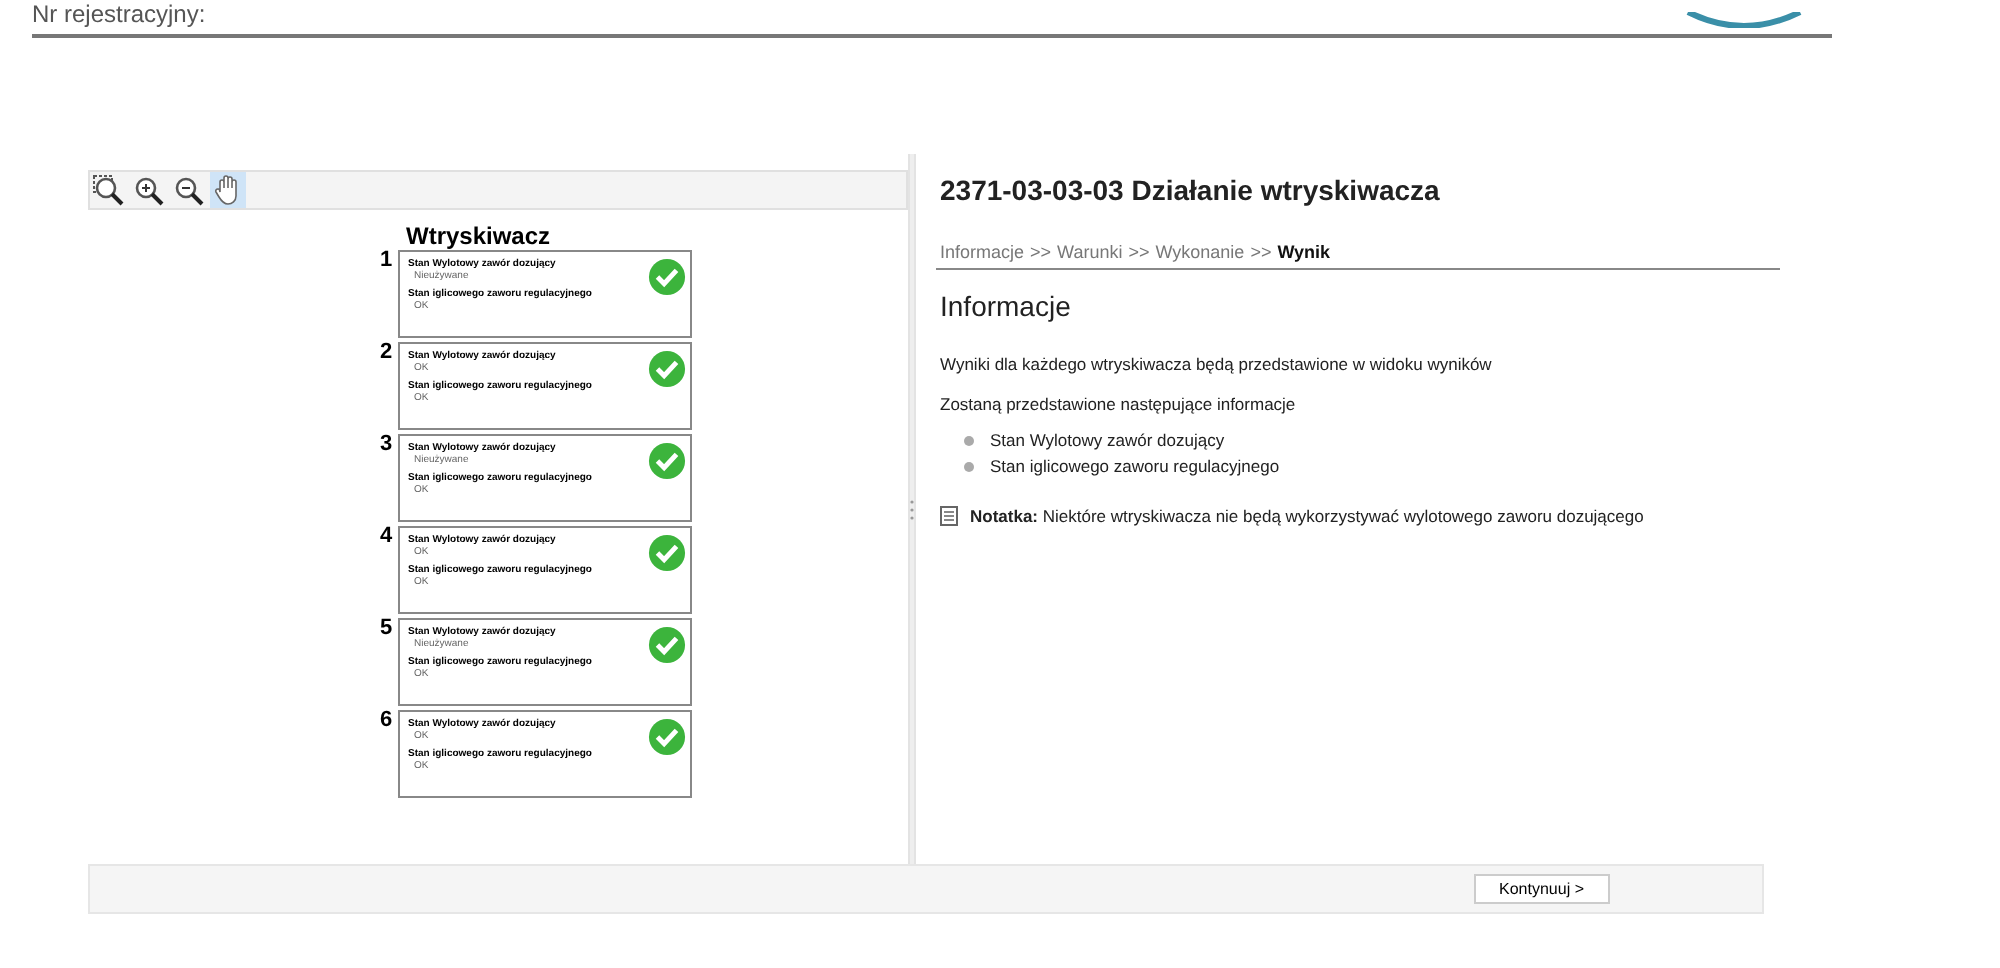 The image size is (2000, 968). What do you see at coordinates (1090, 252) in the screenshot?
I see `breadcrumb-step: Warunki` at bounding box center [1090, 252].